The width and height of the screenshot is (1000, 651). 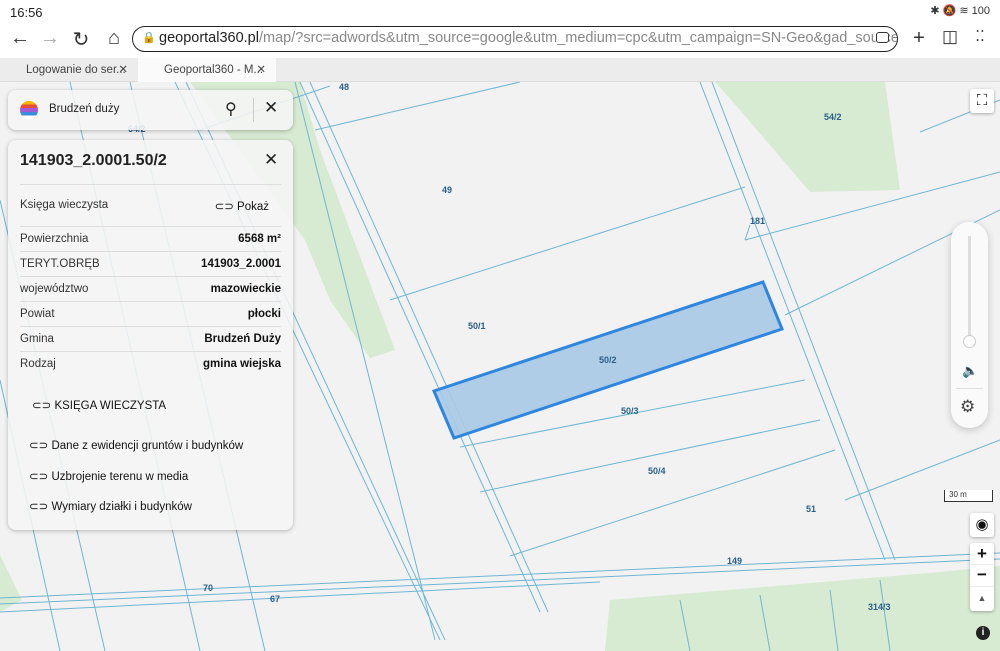 I want to click on parcel-label: 149, so click(x=735, y=561).